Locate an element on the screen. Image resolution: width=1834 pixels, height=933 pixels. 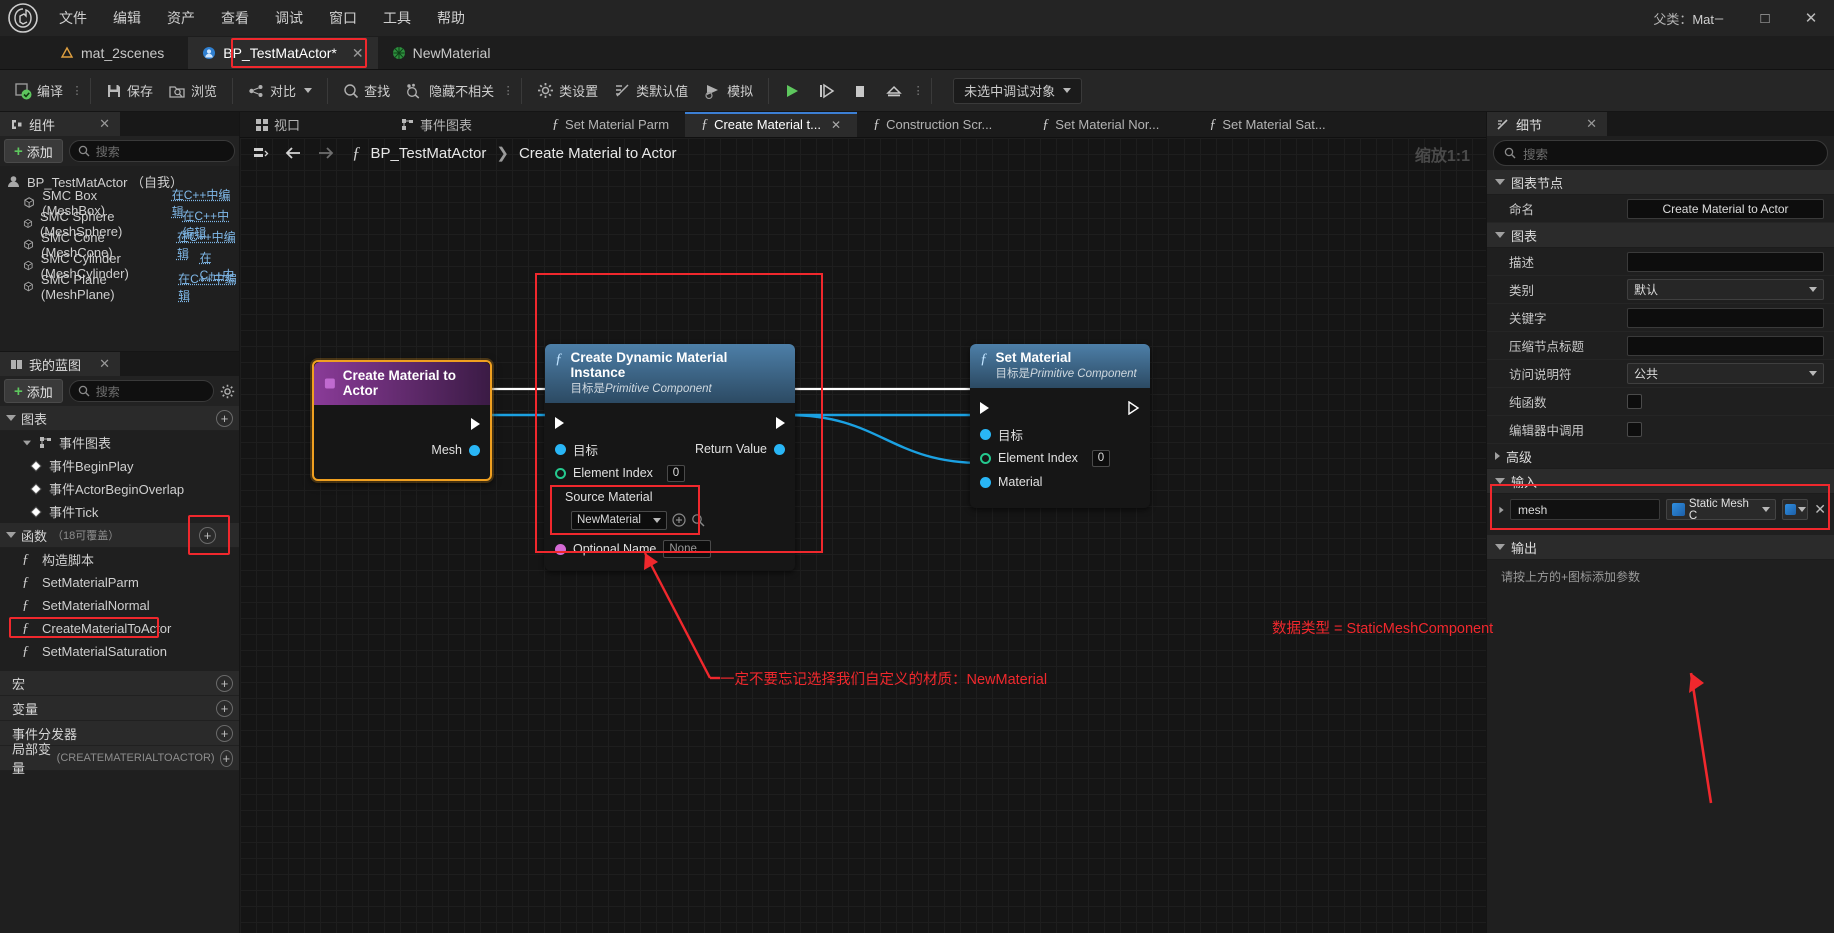
category-combo: 默认 is located at coordinates (1725, 289).